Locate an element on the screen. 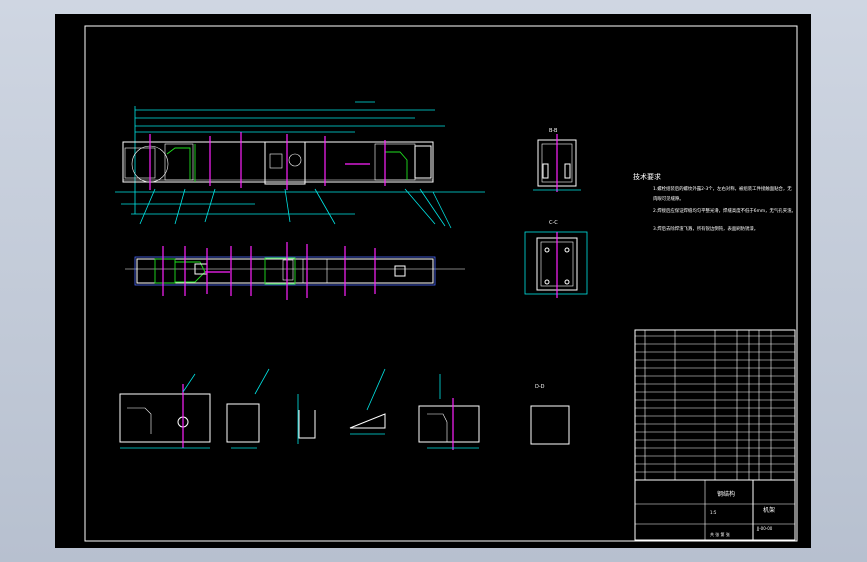 The width and height of the screenshot is (867, 562). sheet-number: 共 张 第 张 is located at coordinates (720, 534).